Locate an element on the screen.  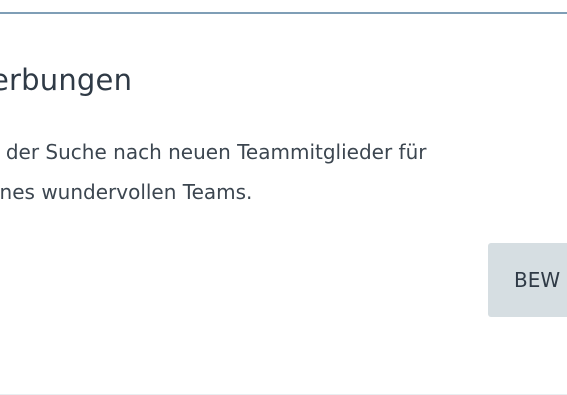
apply-button: BEW is located at coordinates (527, 280).